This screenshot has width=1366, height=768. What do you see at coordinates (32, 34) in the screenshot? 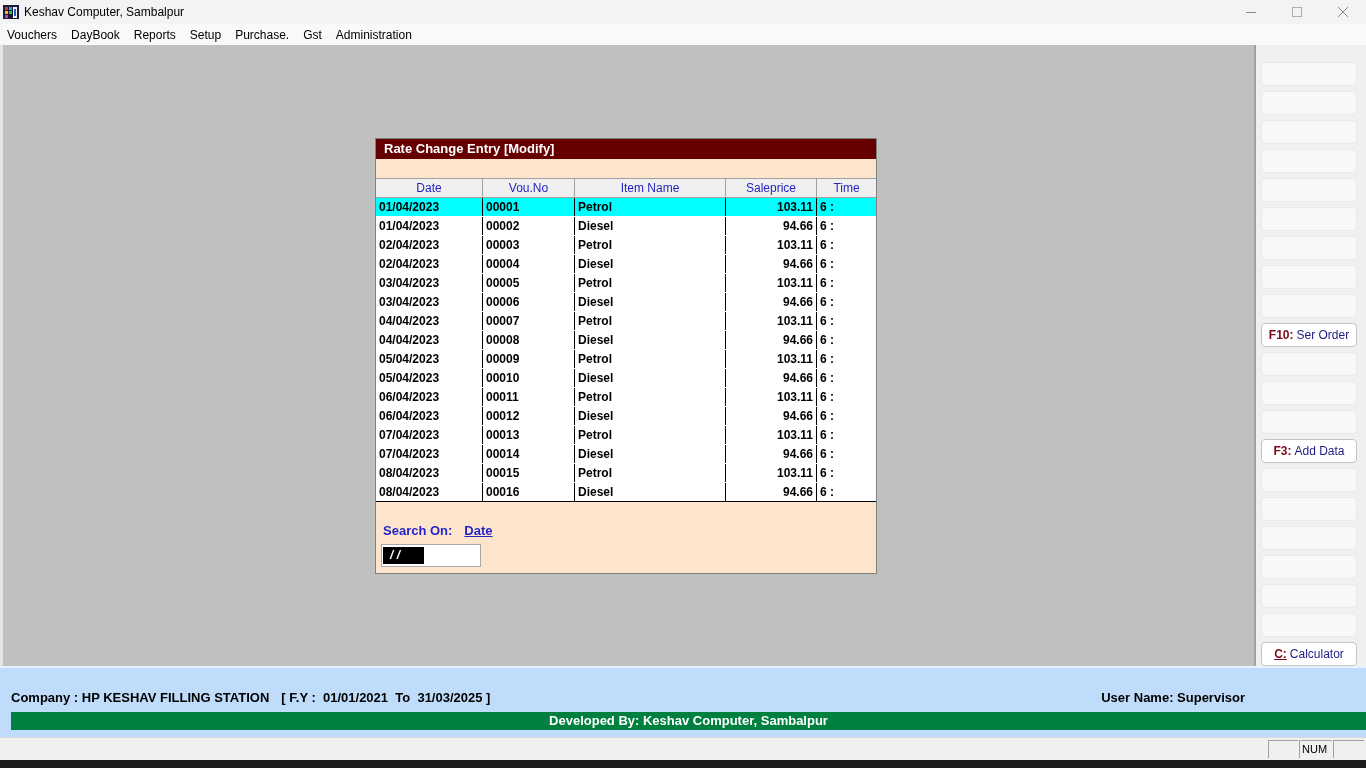
I see `menu-item: Vouchers` at bounding box center [32, 34].